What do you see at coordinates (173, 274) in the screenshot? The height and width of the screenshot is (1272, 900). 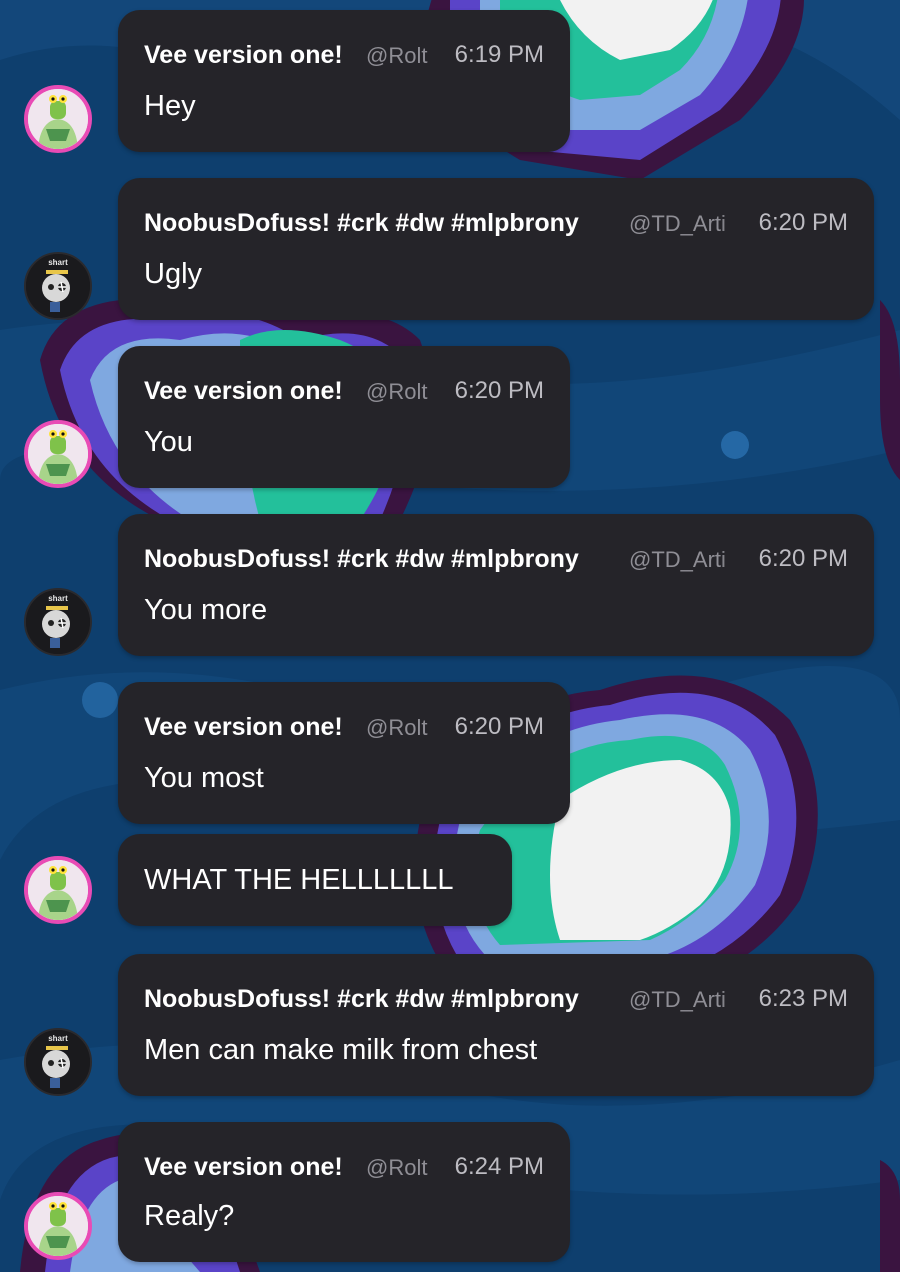 I see `message-text: Ugly` at bounding box center [173, 274].